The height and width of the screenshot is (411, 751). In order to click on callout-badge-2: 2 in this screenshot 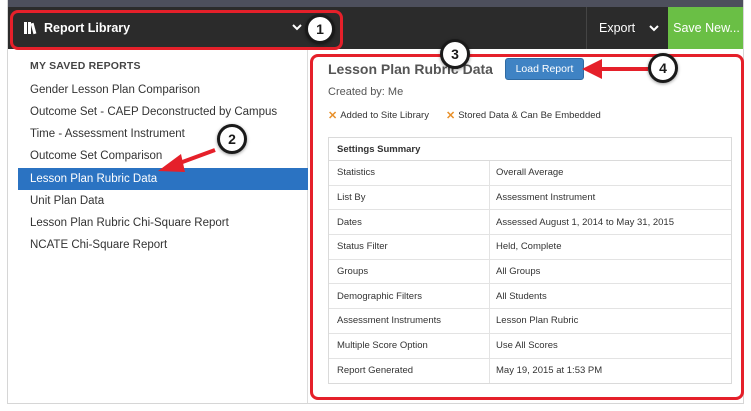, I will do `click(232, 139)`.